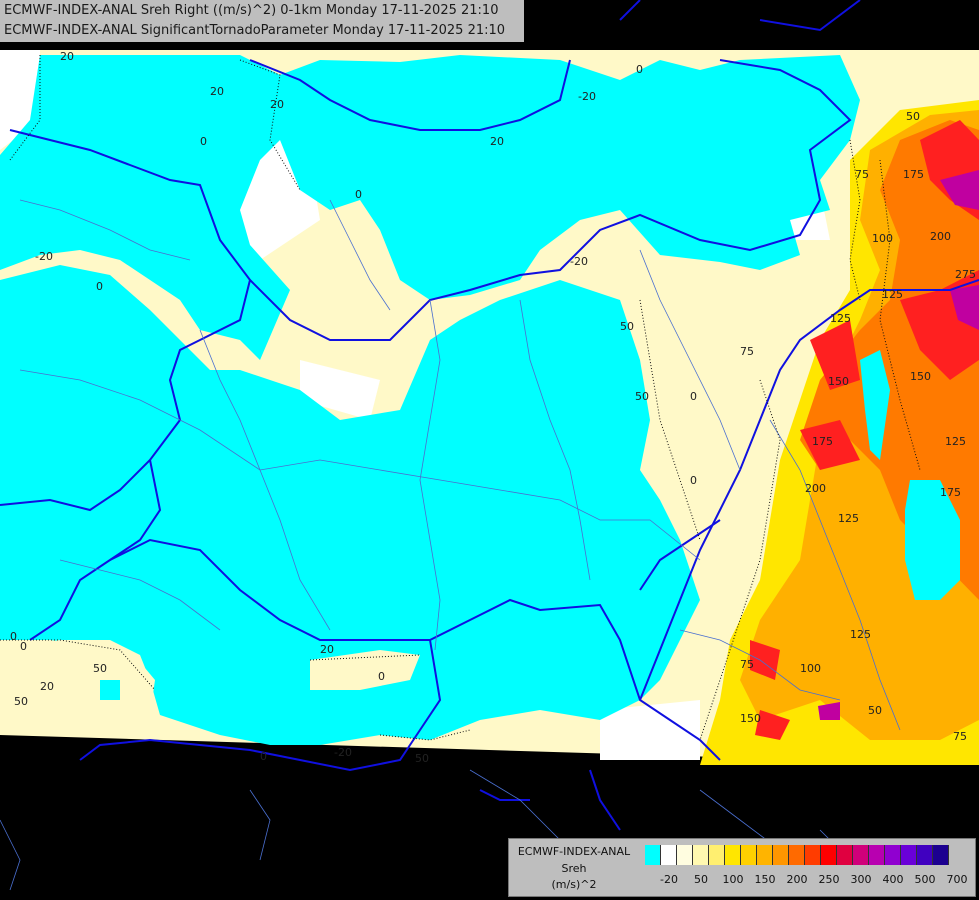 The image size is (979, 900). Describe the element at coordinates (957, 879) in the screenshot. I see `legend-tick-label: 700` at that location.